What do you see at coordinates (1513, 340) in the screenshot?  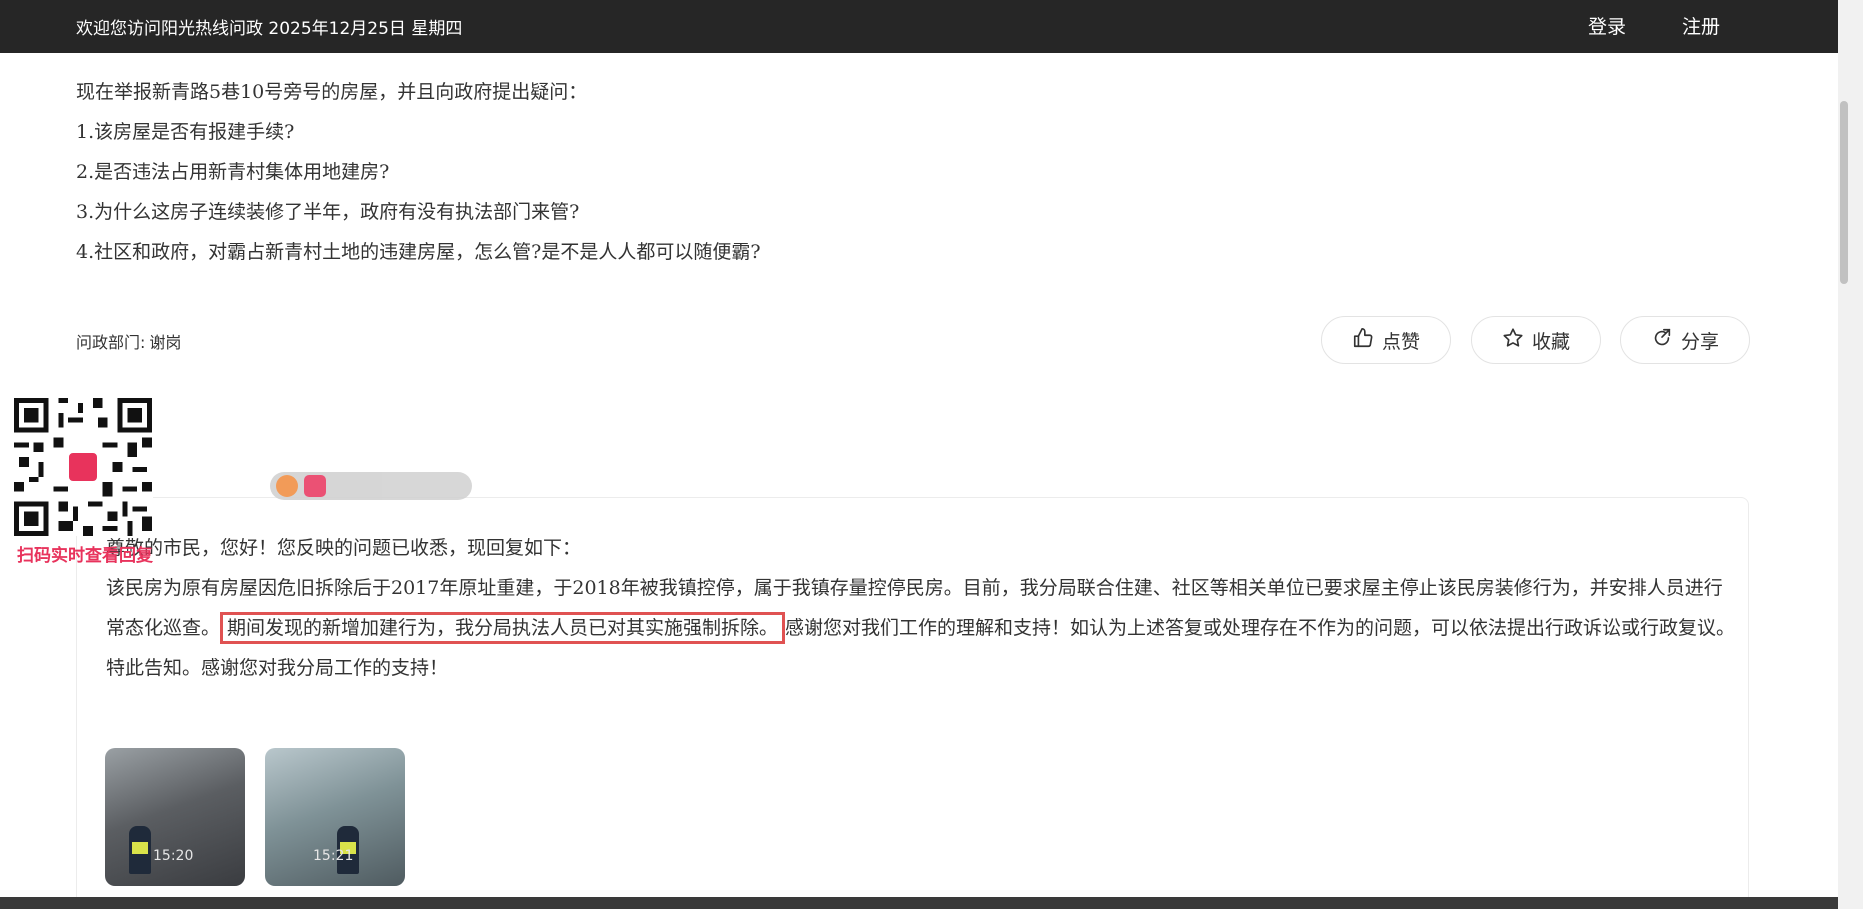 I see `star-icon` at bounding box center [1513, 340].